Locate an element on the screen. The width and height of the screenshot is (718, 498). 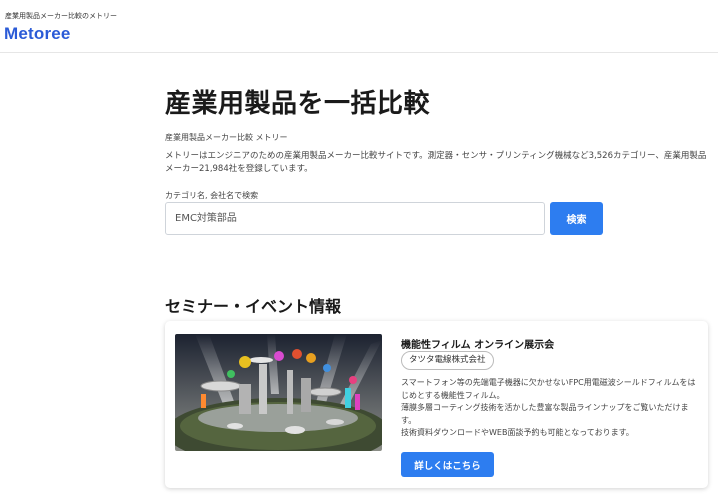
hero-subtitle: 産業用製品メーカー比較 メトリー is located at coordinates (226, 137).